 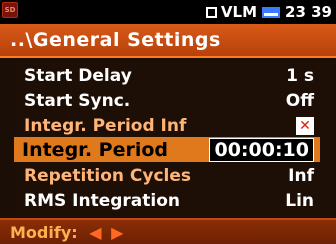 I want to click on left-right-arrows-icon: ◀ ▶, so click(x=107, y=232).